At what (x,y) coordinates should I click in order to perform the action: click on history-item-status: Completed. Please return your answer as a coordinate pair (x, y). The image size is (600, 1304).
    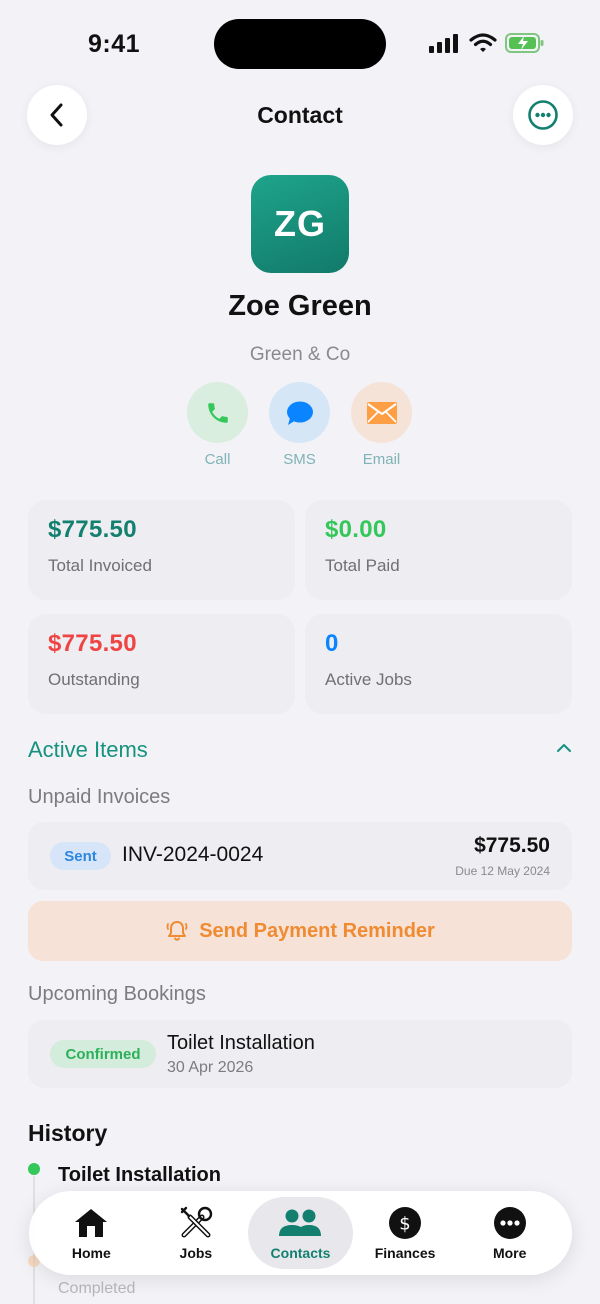
    Looking at the image, I should click on (97, 1288).